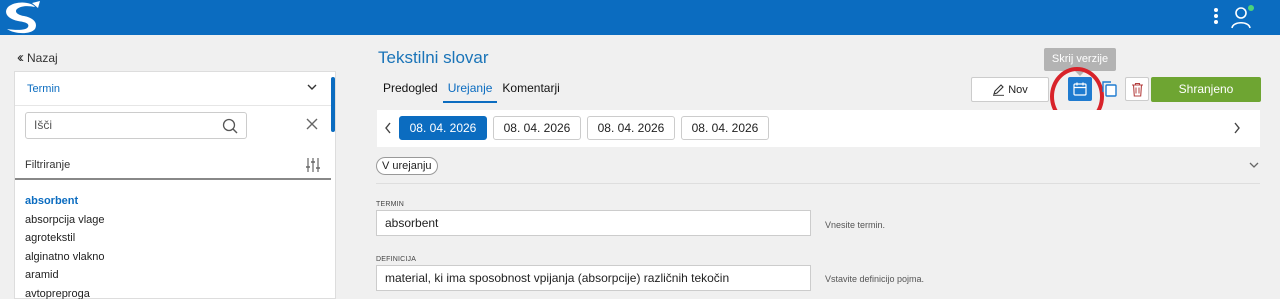 This screenshot has width=1280, height=299. Describe the element at coordinates (640, 17) in the screenshot. I see `top-bar` at that location.